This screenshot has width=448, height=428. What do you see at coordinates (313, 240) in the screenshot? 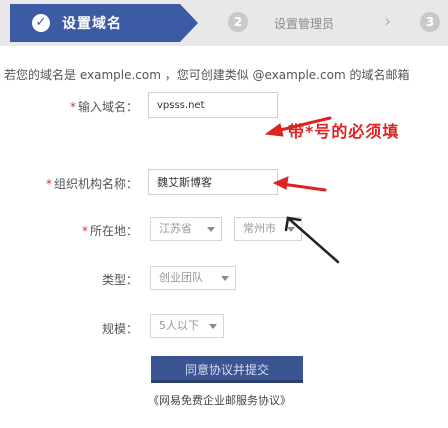
I see `arrow-to-location` at bounding box center [313, 240].